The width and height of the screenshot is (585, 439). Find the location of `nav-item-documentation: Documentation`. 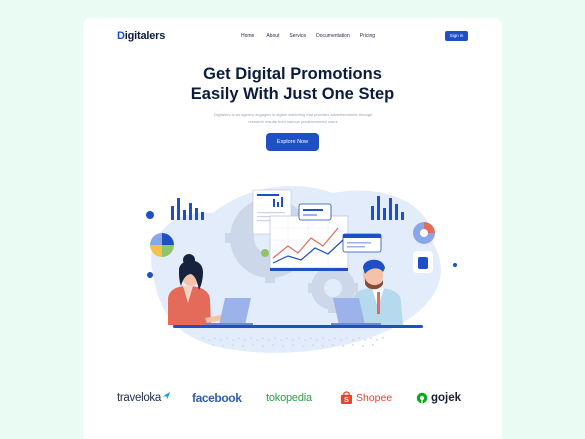

nav-item-documentation: Documentation is located at coordinates (333, 36).